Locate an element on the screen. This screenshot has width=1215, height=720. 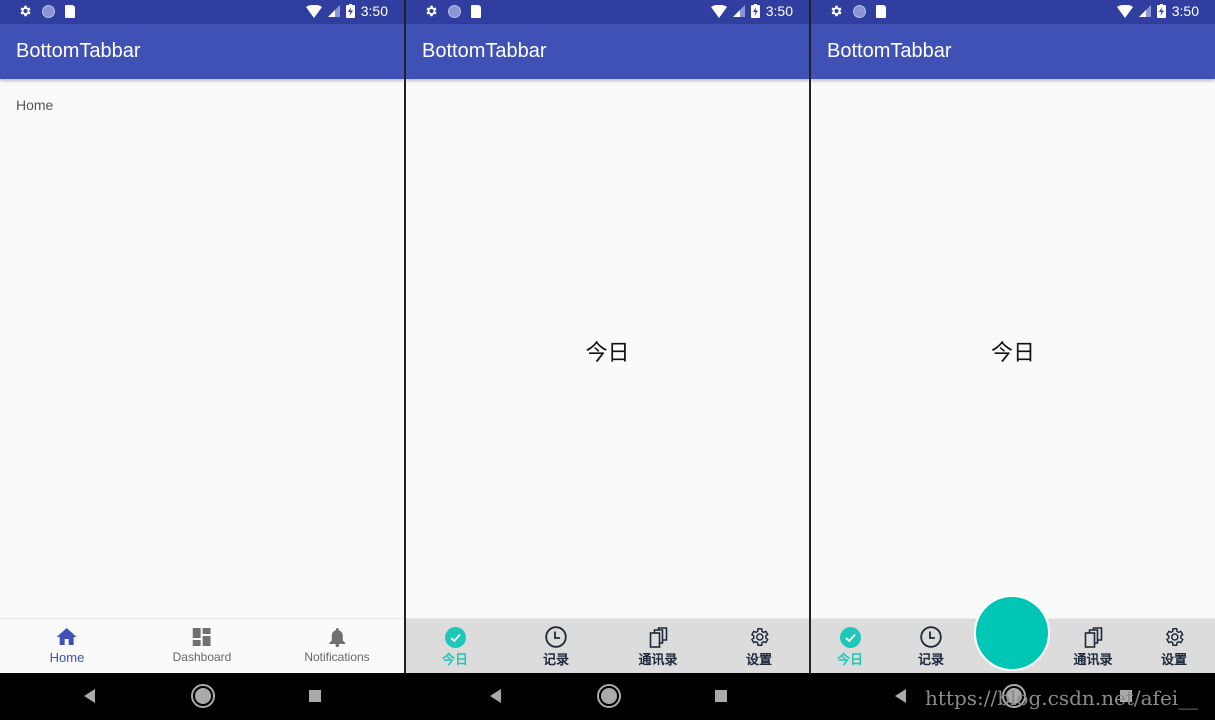
nav-label: Home is located at coordinates (67, 657).